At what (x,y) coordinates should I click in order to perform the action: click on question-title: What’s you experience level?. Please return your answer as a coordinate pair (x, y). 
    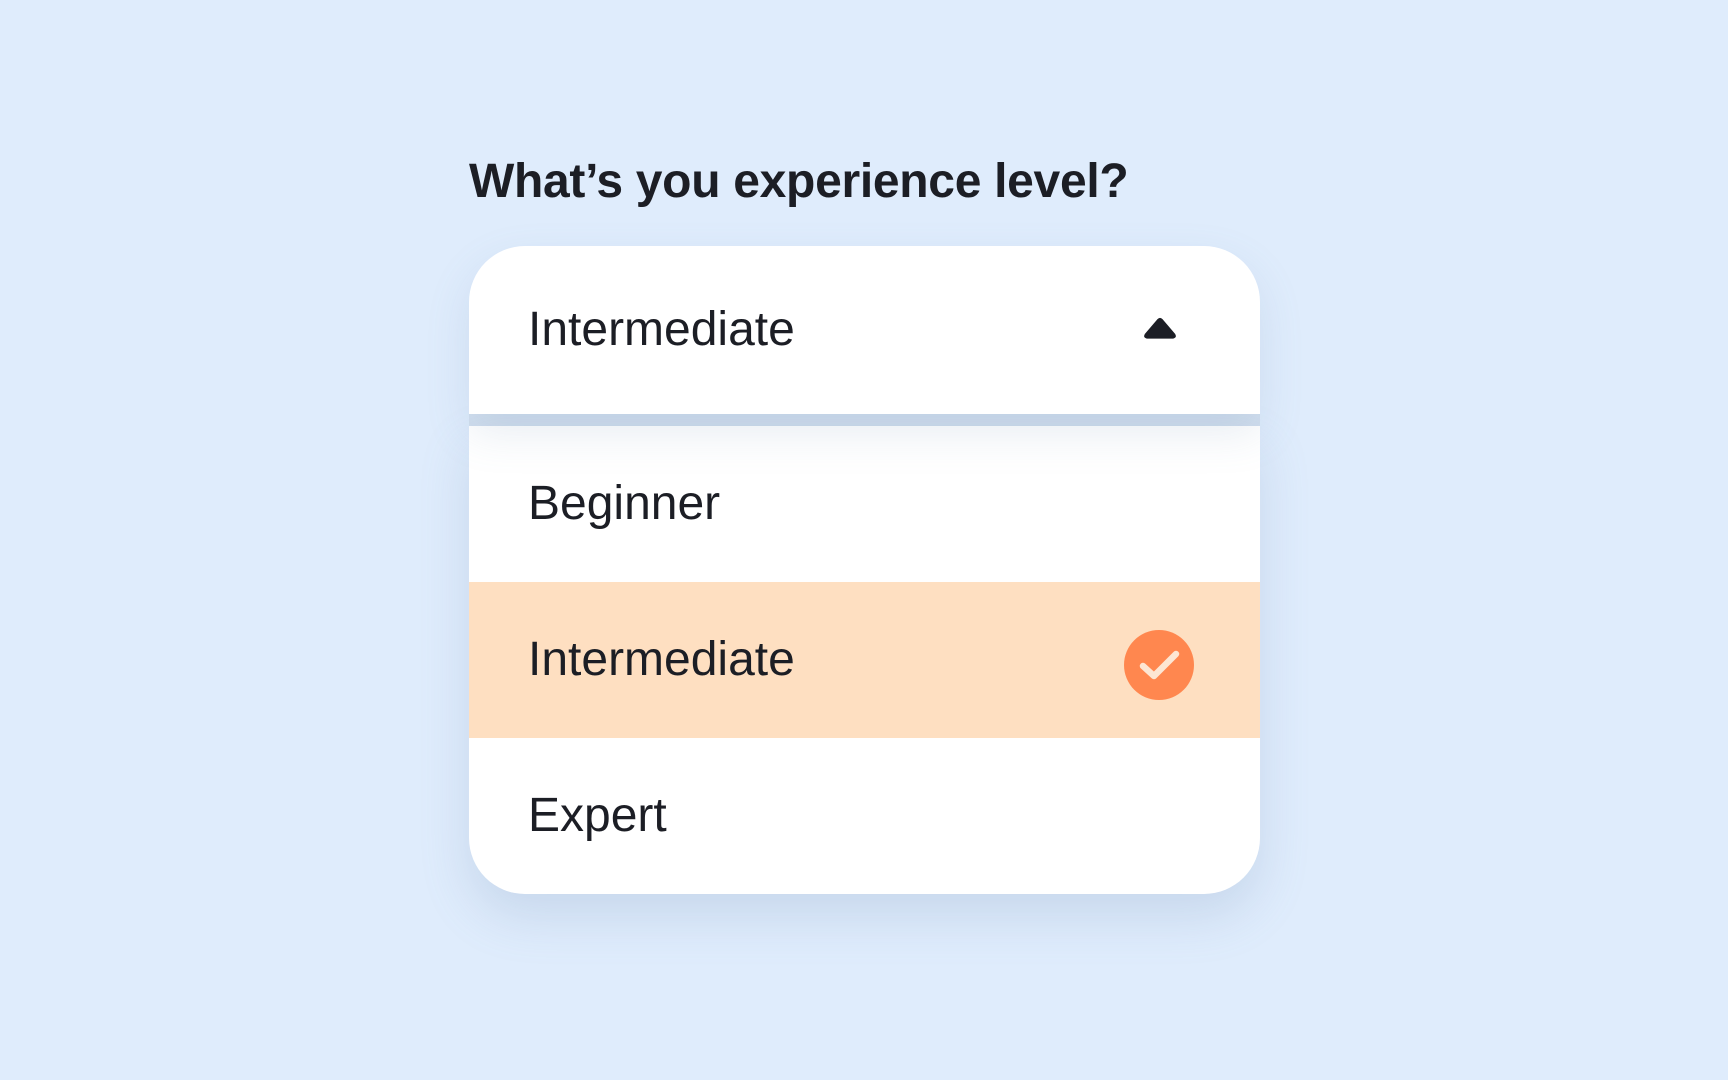
    Looking at the image, I should click on (799, 181).